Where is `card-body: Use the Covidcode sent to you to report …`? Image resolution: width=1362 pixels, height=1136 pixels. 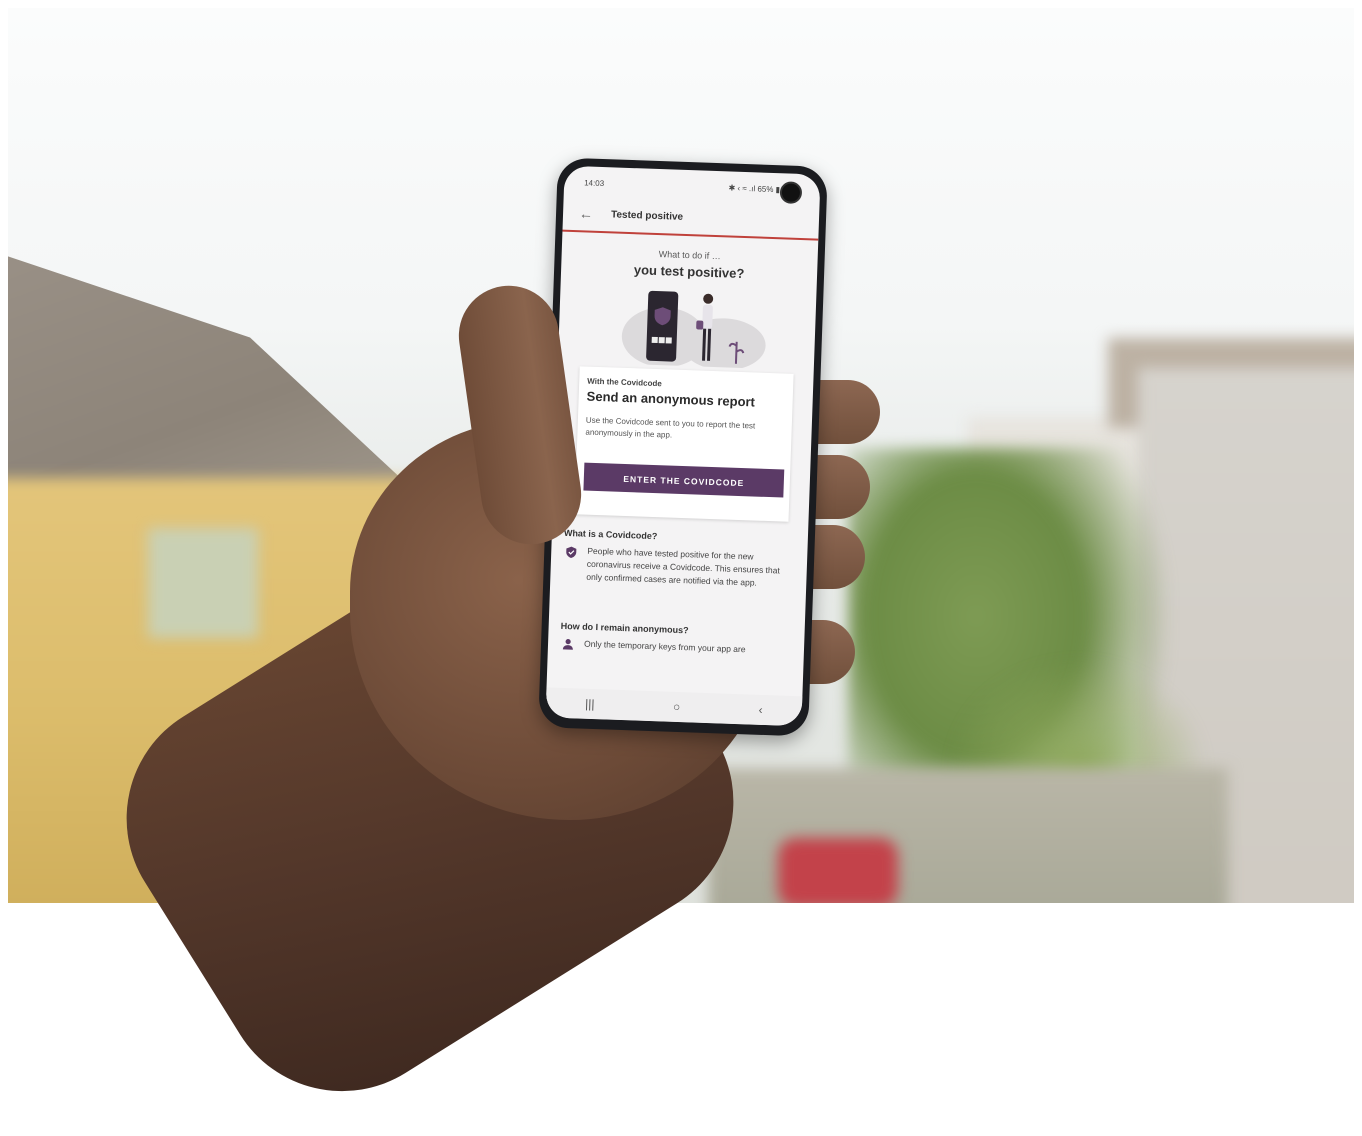 card-body: Use the Covidcode sent to you to report … is located at coordinates (670, 427).